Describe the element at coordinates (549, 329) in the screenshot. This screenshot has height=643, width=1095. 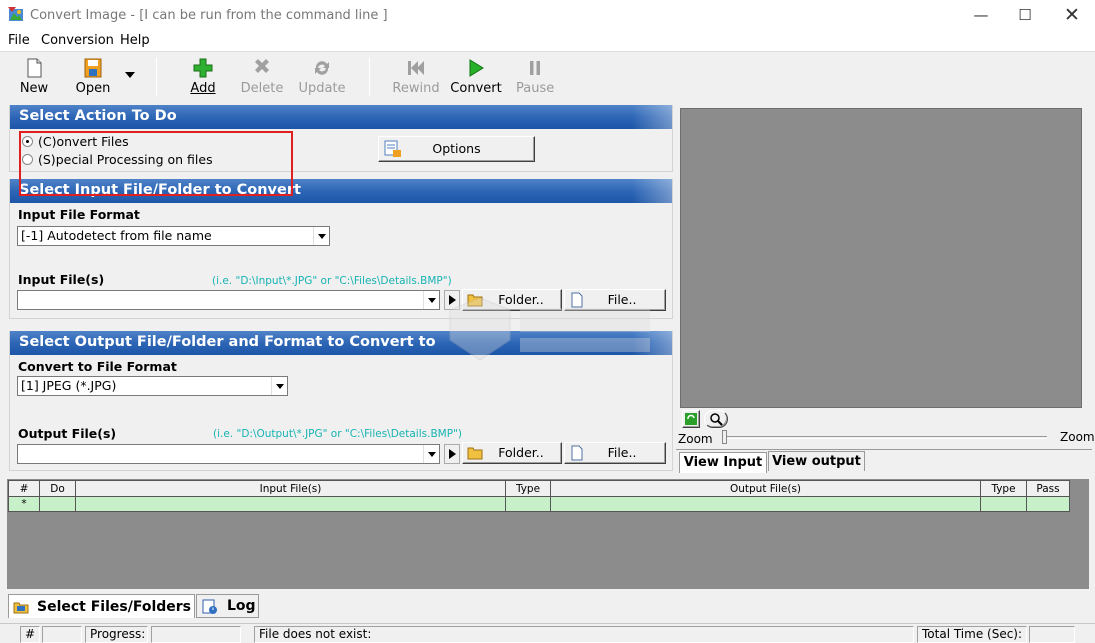
I see `watermark-logo` at that location.